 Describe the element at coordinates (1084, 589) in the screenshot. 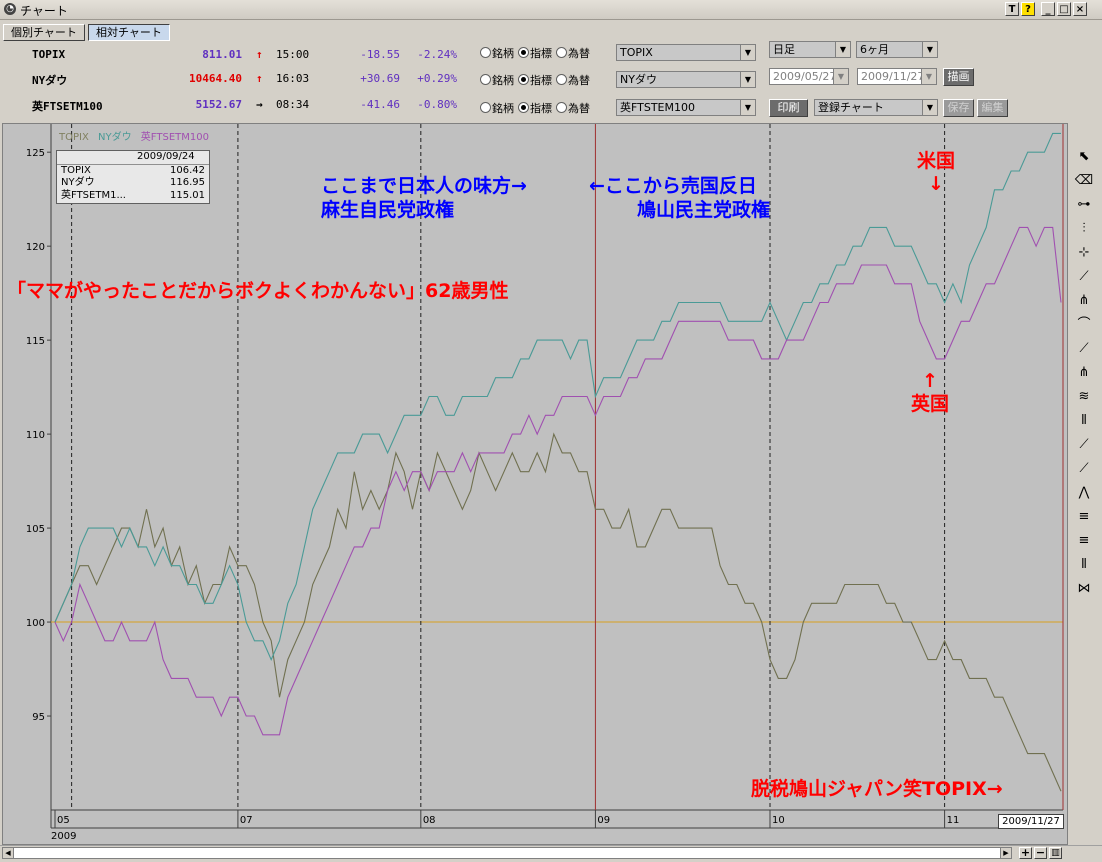

I see `wave-icon: ⋈` at that location.